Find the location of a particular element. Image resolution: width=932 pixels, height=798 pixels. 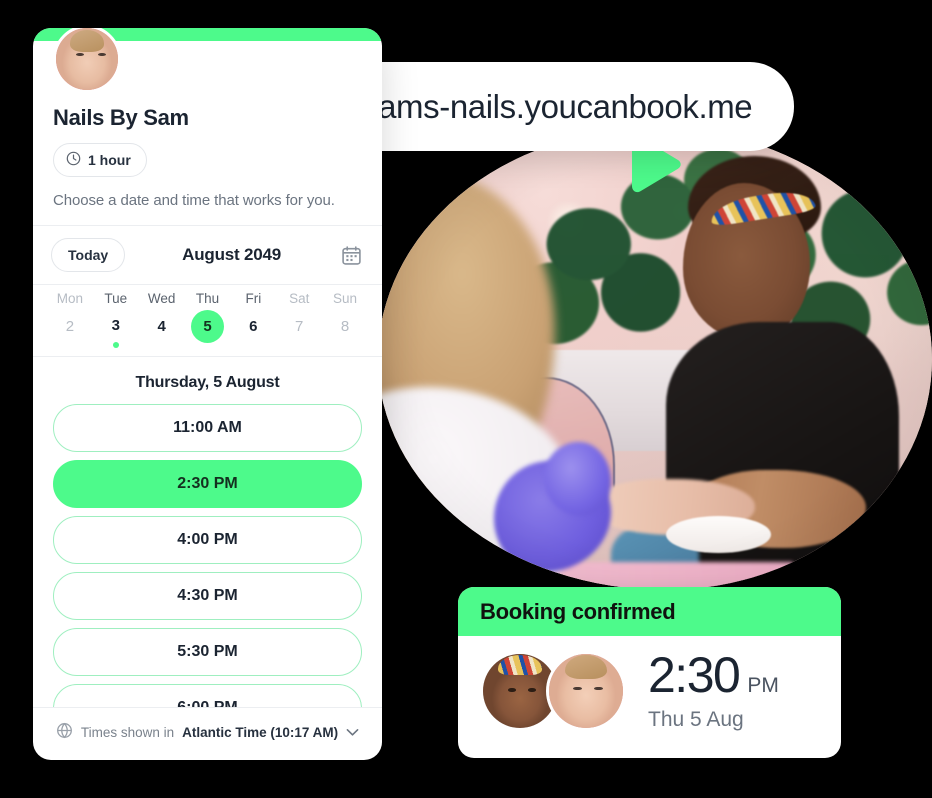

booking-confirmed-heading: Booking confirmed is located at coordinates (649, 611).